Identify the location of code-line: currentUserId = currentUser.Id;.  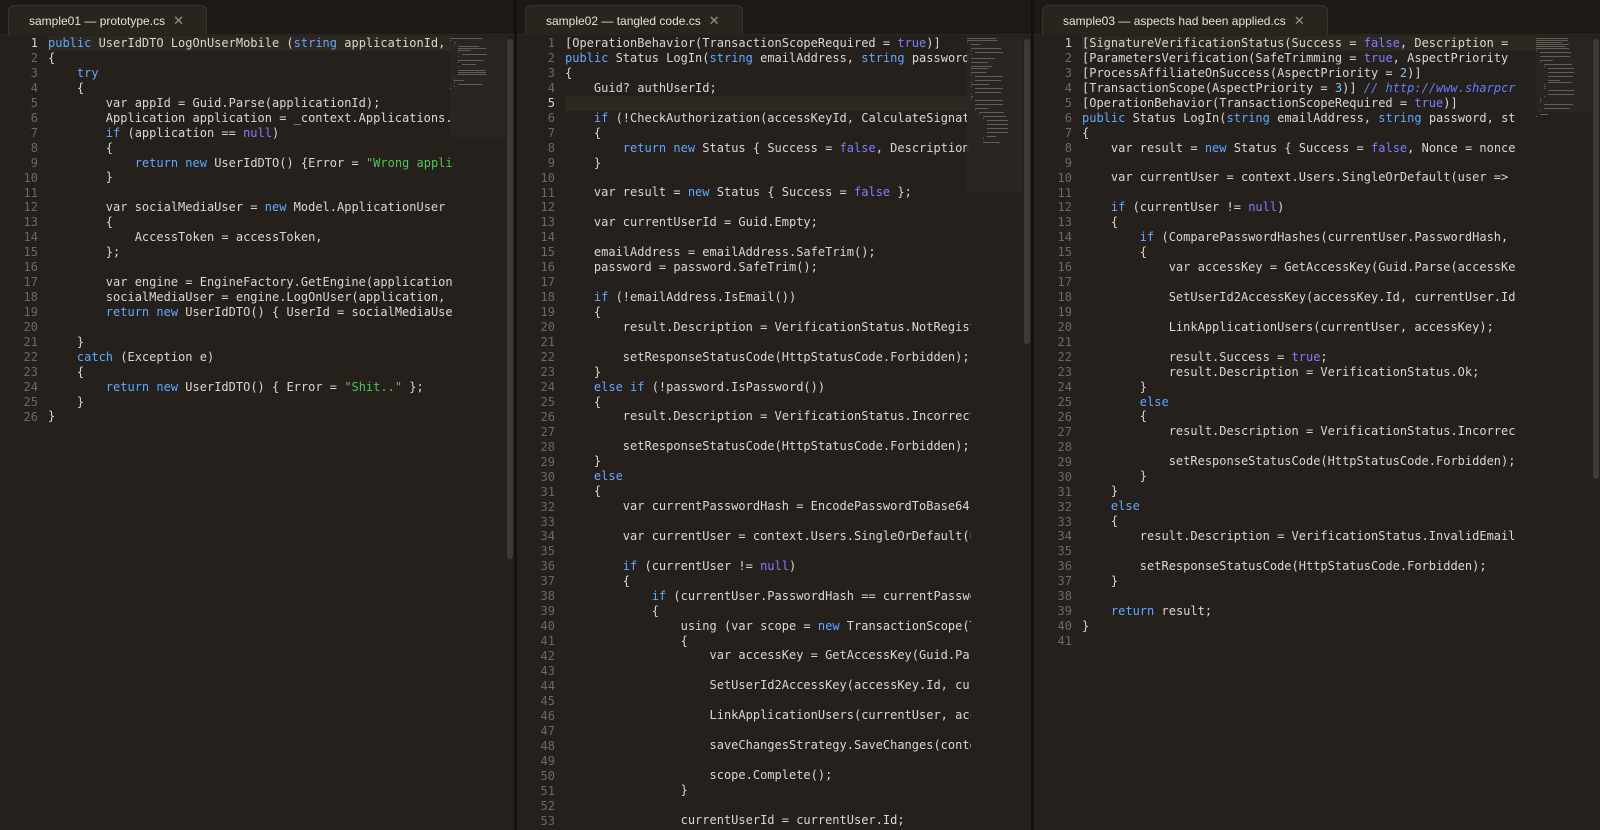
(768, 820).